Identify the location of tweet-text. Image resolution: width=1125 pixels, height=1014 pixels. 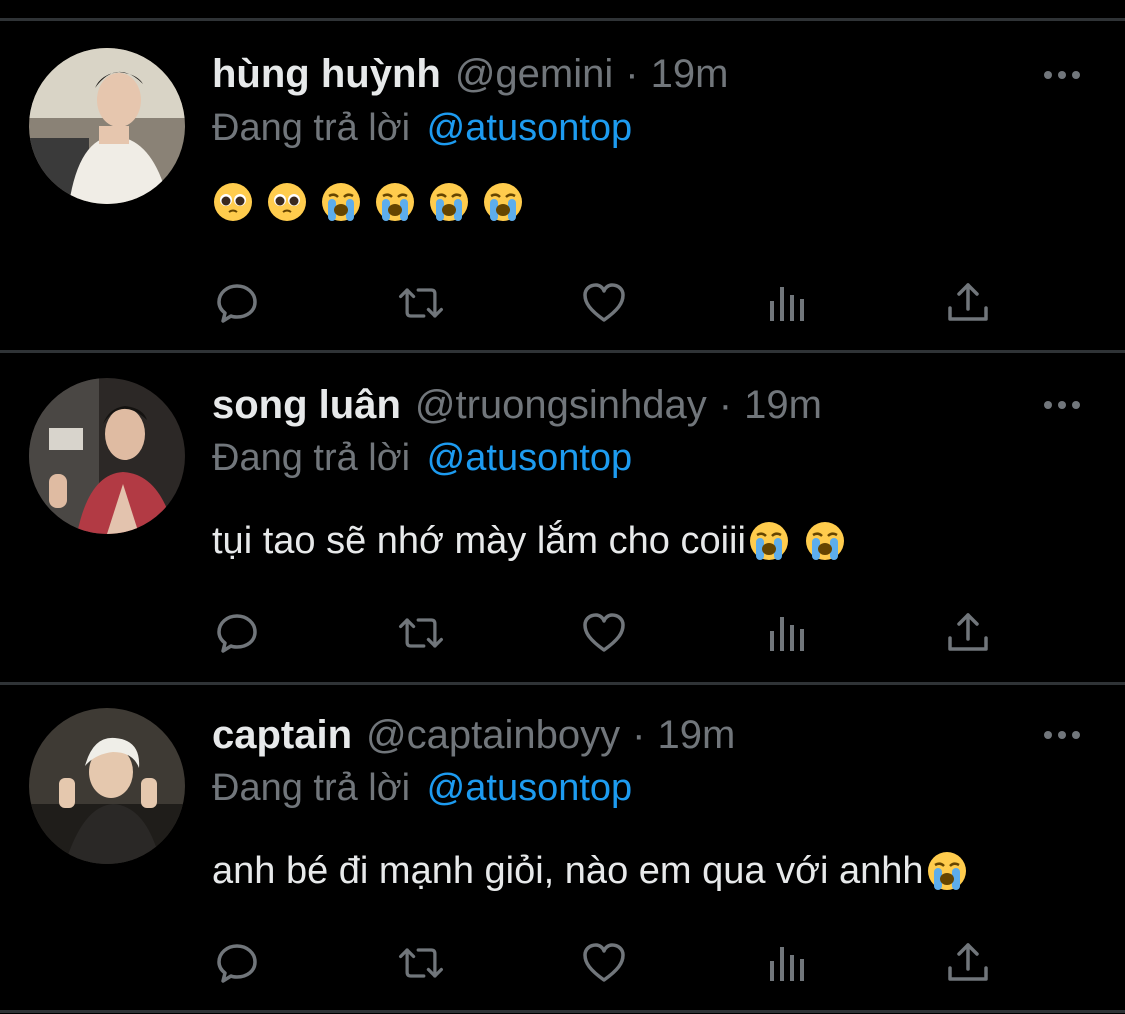
(374, 202).